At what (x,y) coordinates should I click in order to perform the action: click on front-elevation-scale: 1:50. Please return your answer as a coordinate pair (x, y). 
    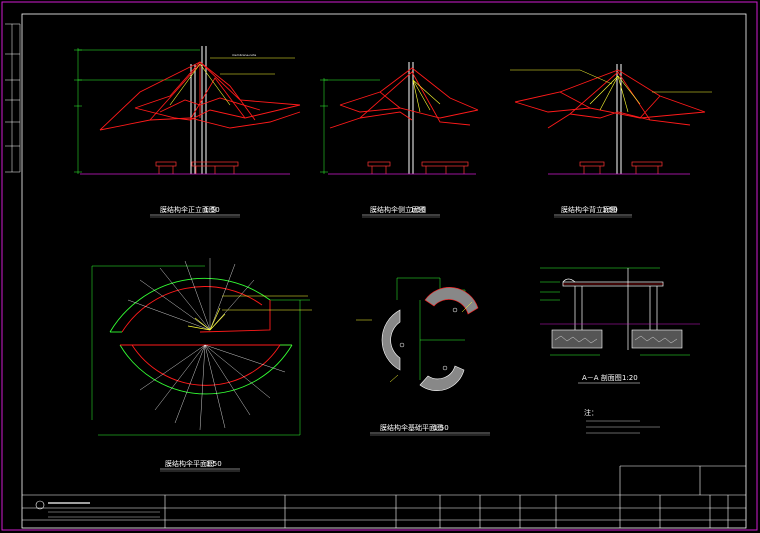
    Looking at the image, I should click on (212, 210).